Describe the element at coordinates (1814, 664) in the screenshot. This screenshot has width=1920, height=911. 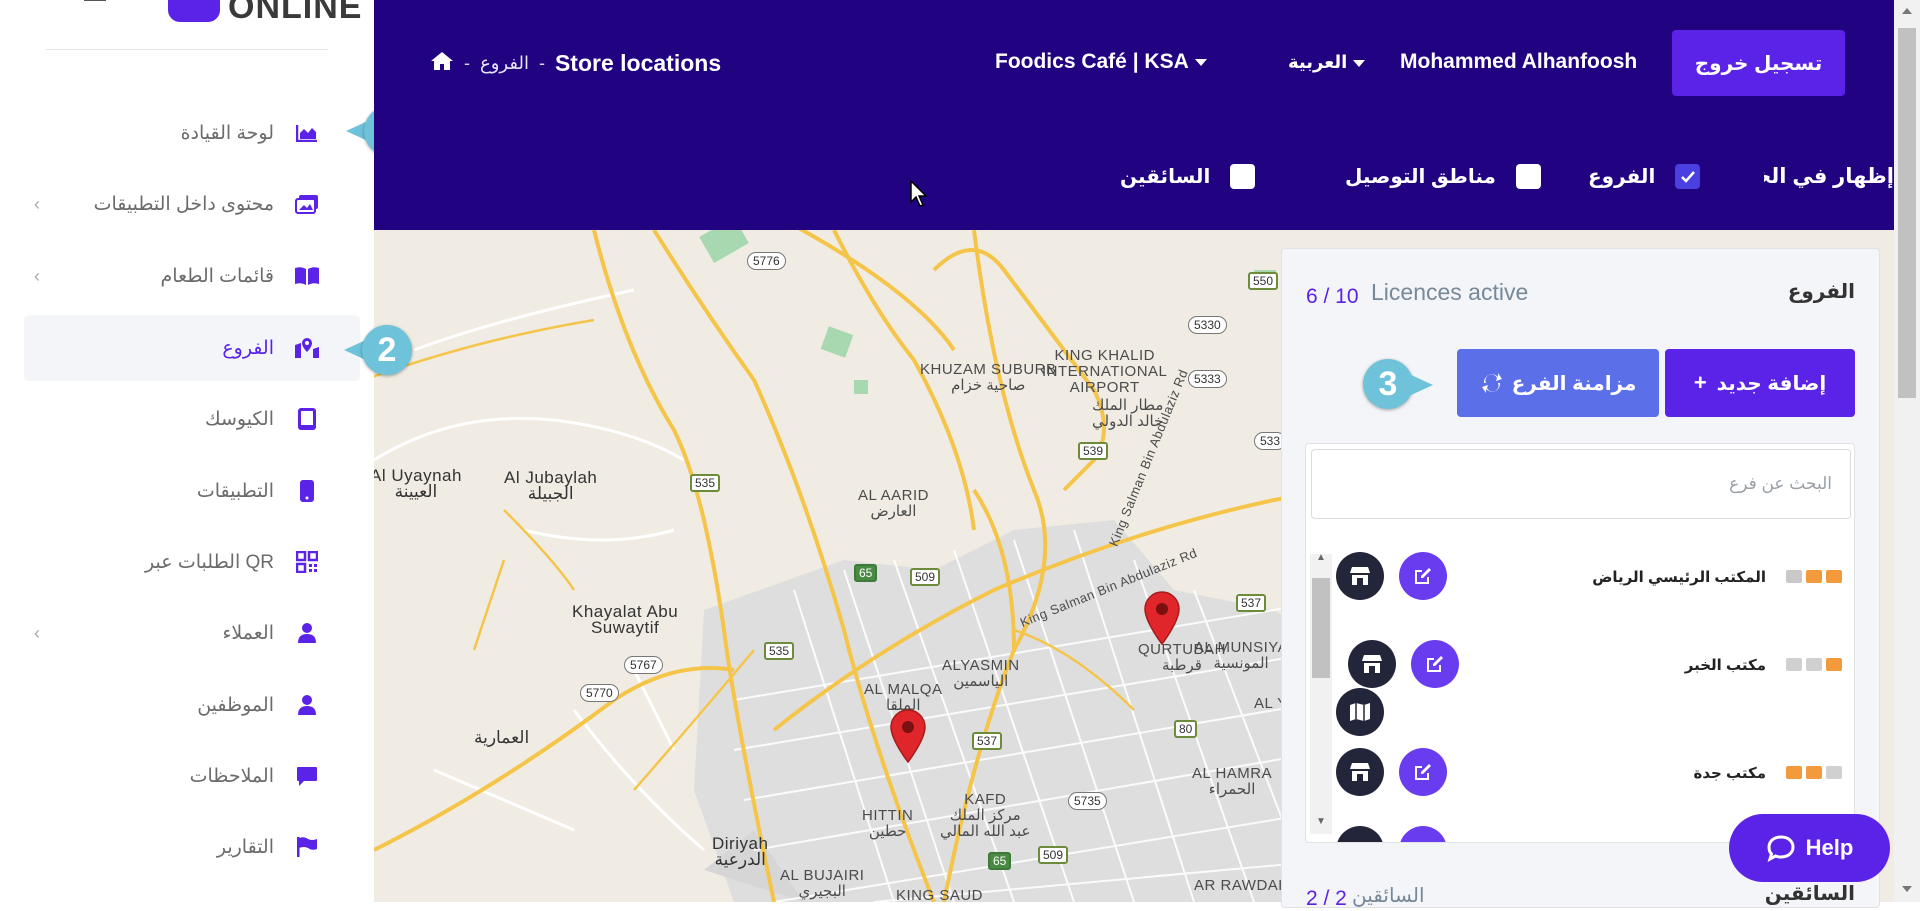
I see `delivery-icon` at that location.